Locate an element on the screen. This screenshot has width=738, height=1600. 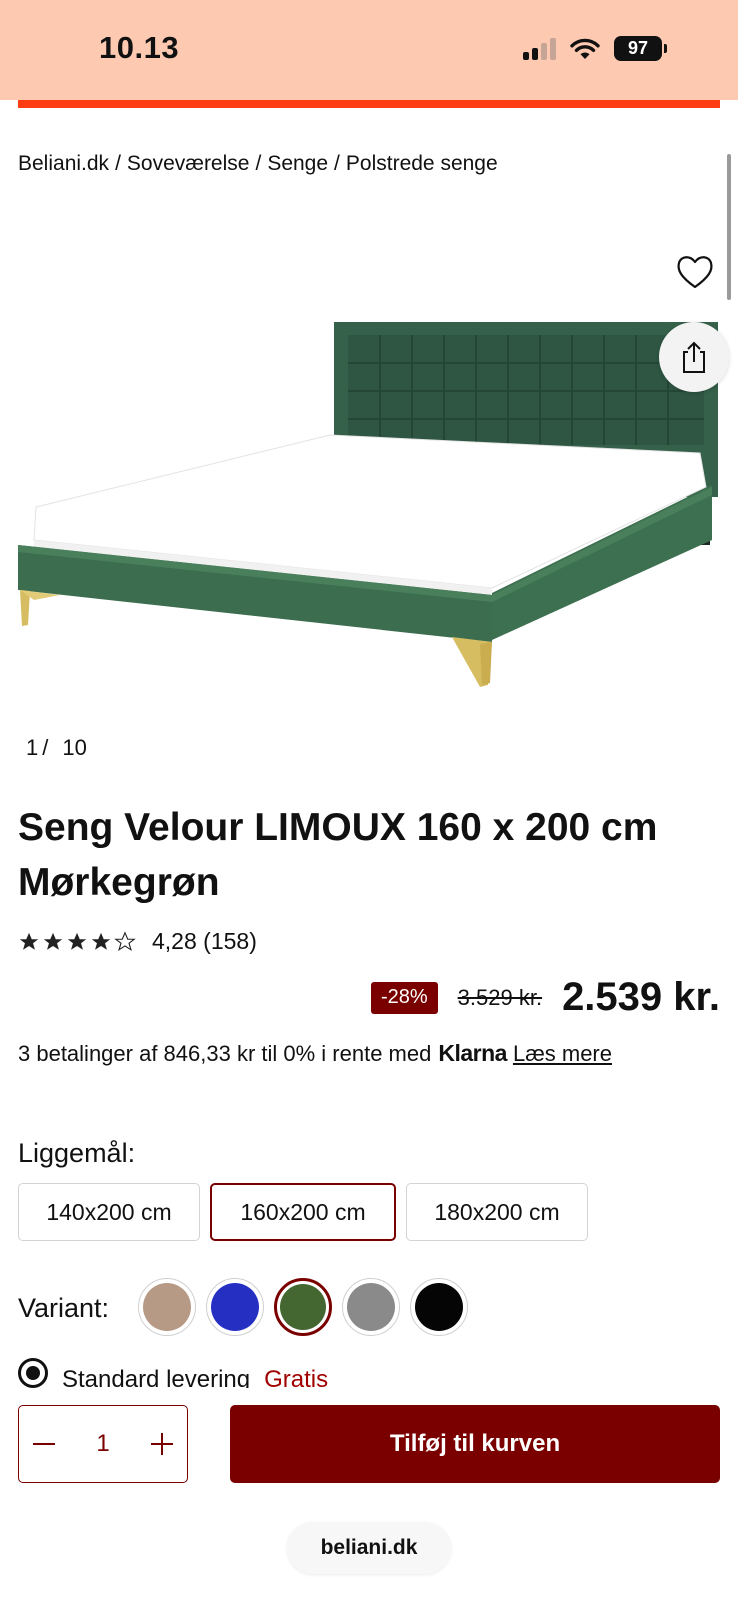
size-option-160x200: 160x200 cm is located at coordinates (303, 1212).